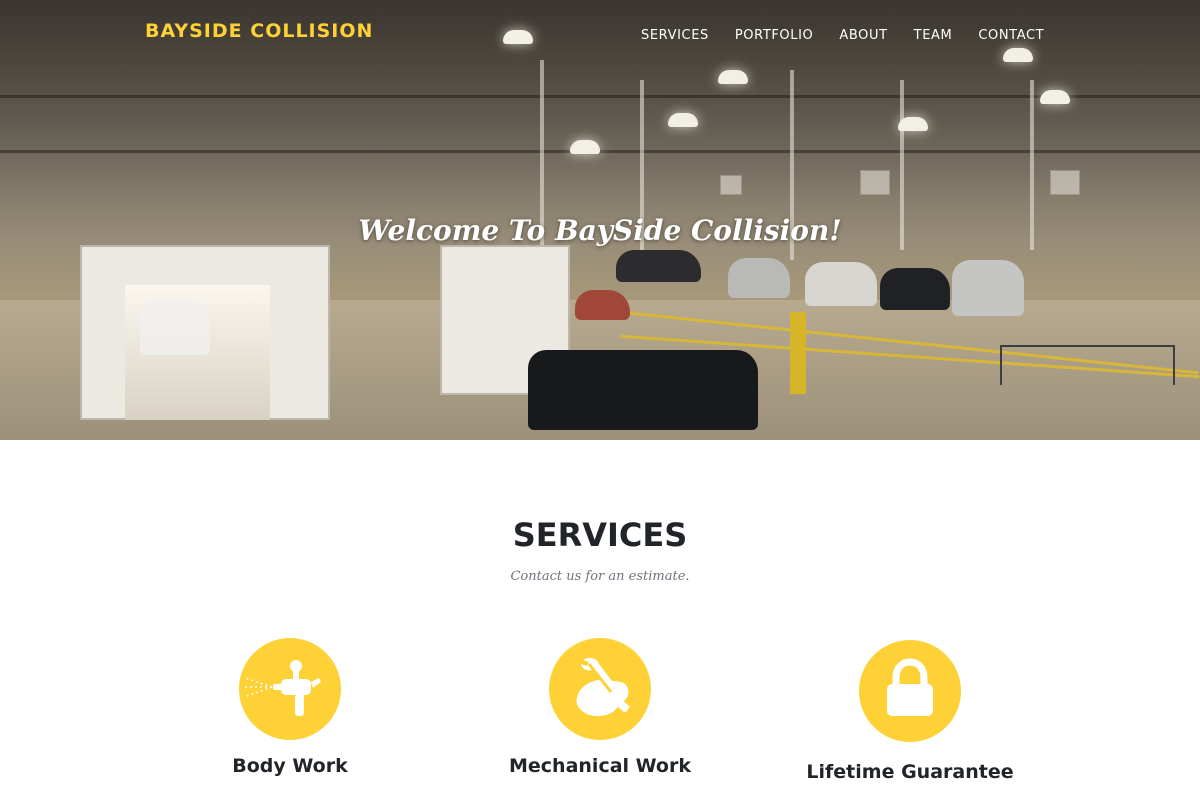  I want to click on service-title: Mechanical Work, so click(600, 766).